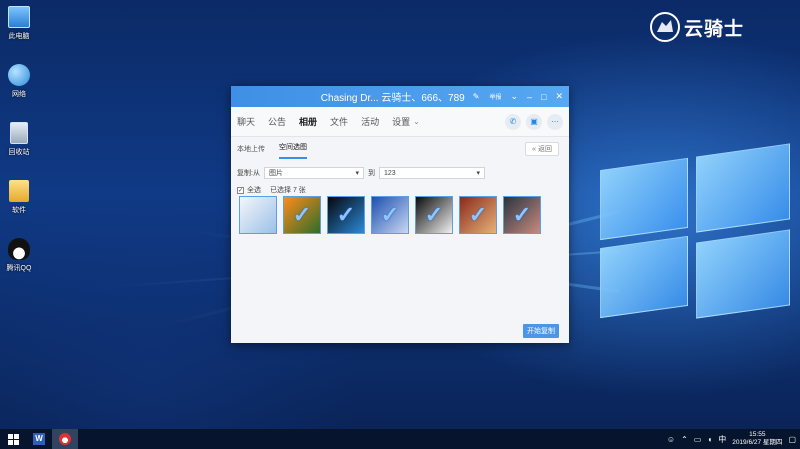 This screenshot has height=449, width=800. What do you see at coordinates (19, 94) in the screenshot?
I see `desktop-icon-label: 网络` at bounding box center [19, 94].